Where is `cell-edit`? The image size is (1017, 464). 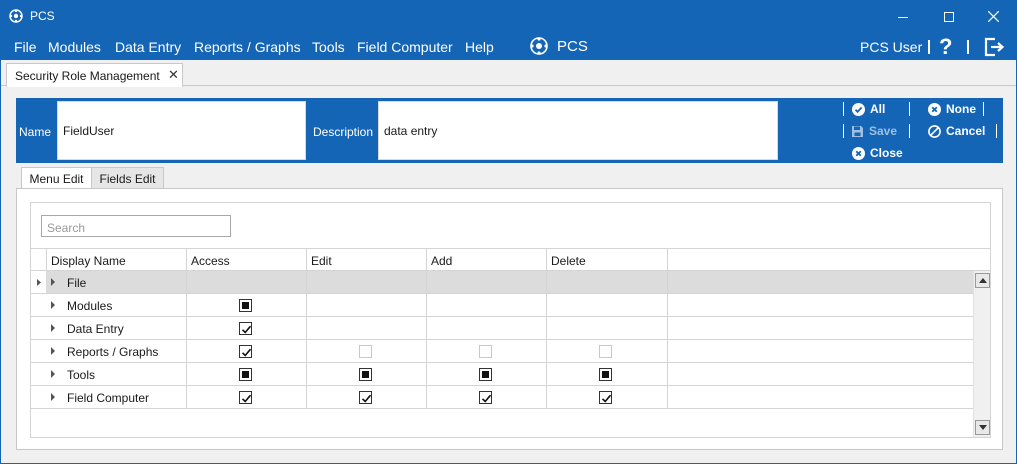 cell-edit is located at coordinates (366, 351).